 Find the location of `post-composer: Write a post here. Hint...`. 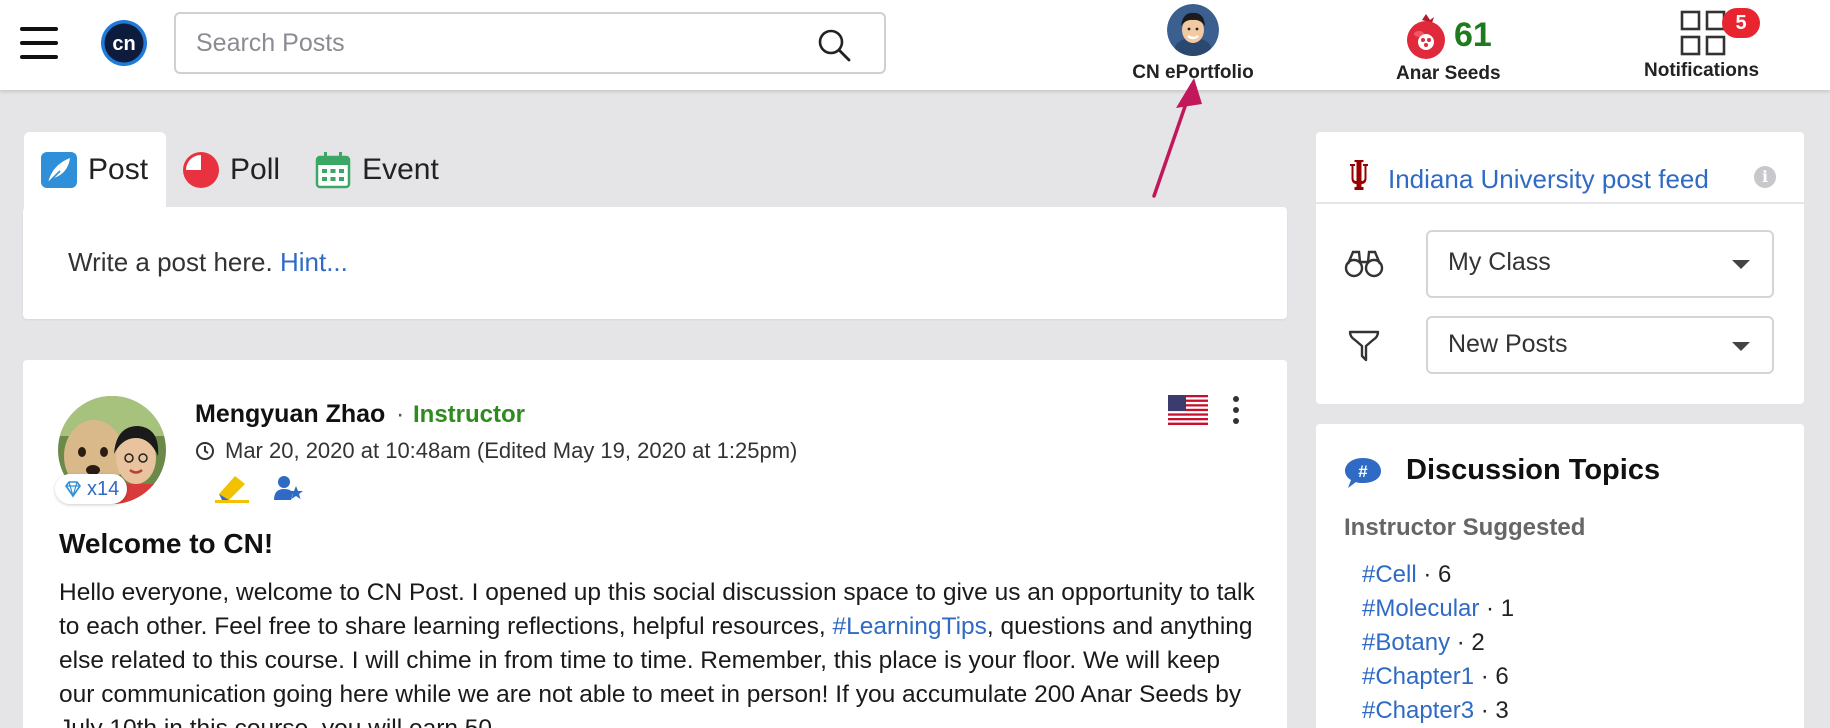

post-composer: Write a post here. Hint... is located at coordinates (655, 263).